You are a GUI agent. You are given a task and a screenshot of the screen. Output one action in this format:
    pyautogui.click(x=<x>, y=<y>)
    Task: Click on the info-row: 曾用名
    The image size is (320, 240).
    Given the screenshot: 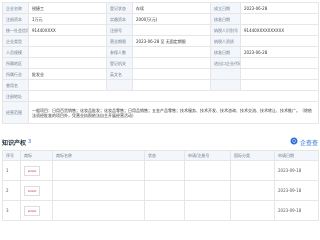 What is the action you would take?
    pyautogui.click(x=160, y=85)
    